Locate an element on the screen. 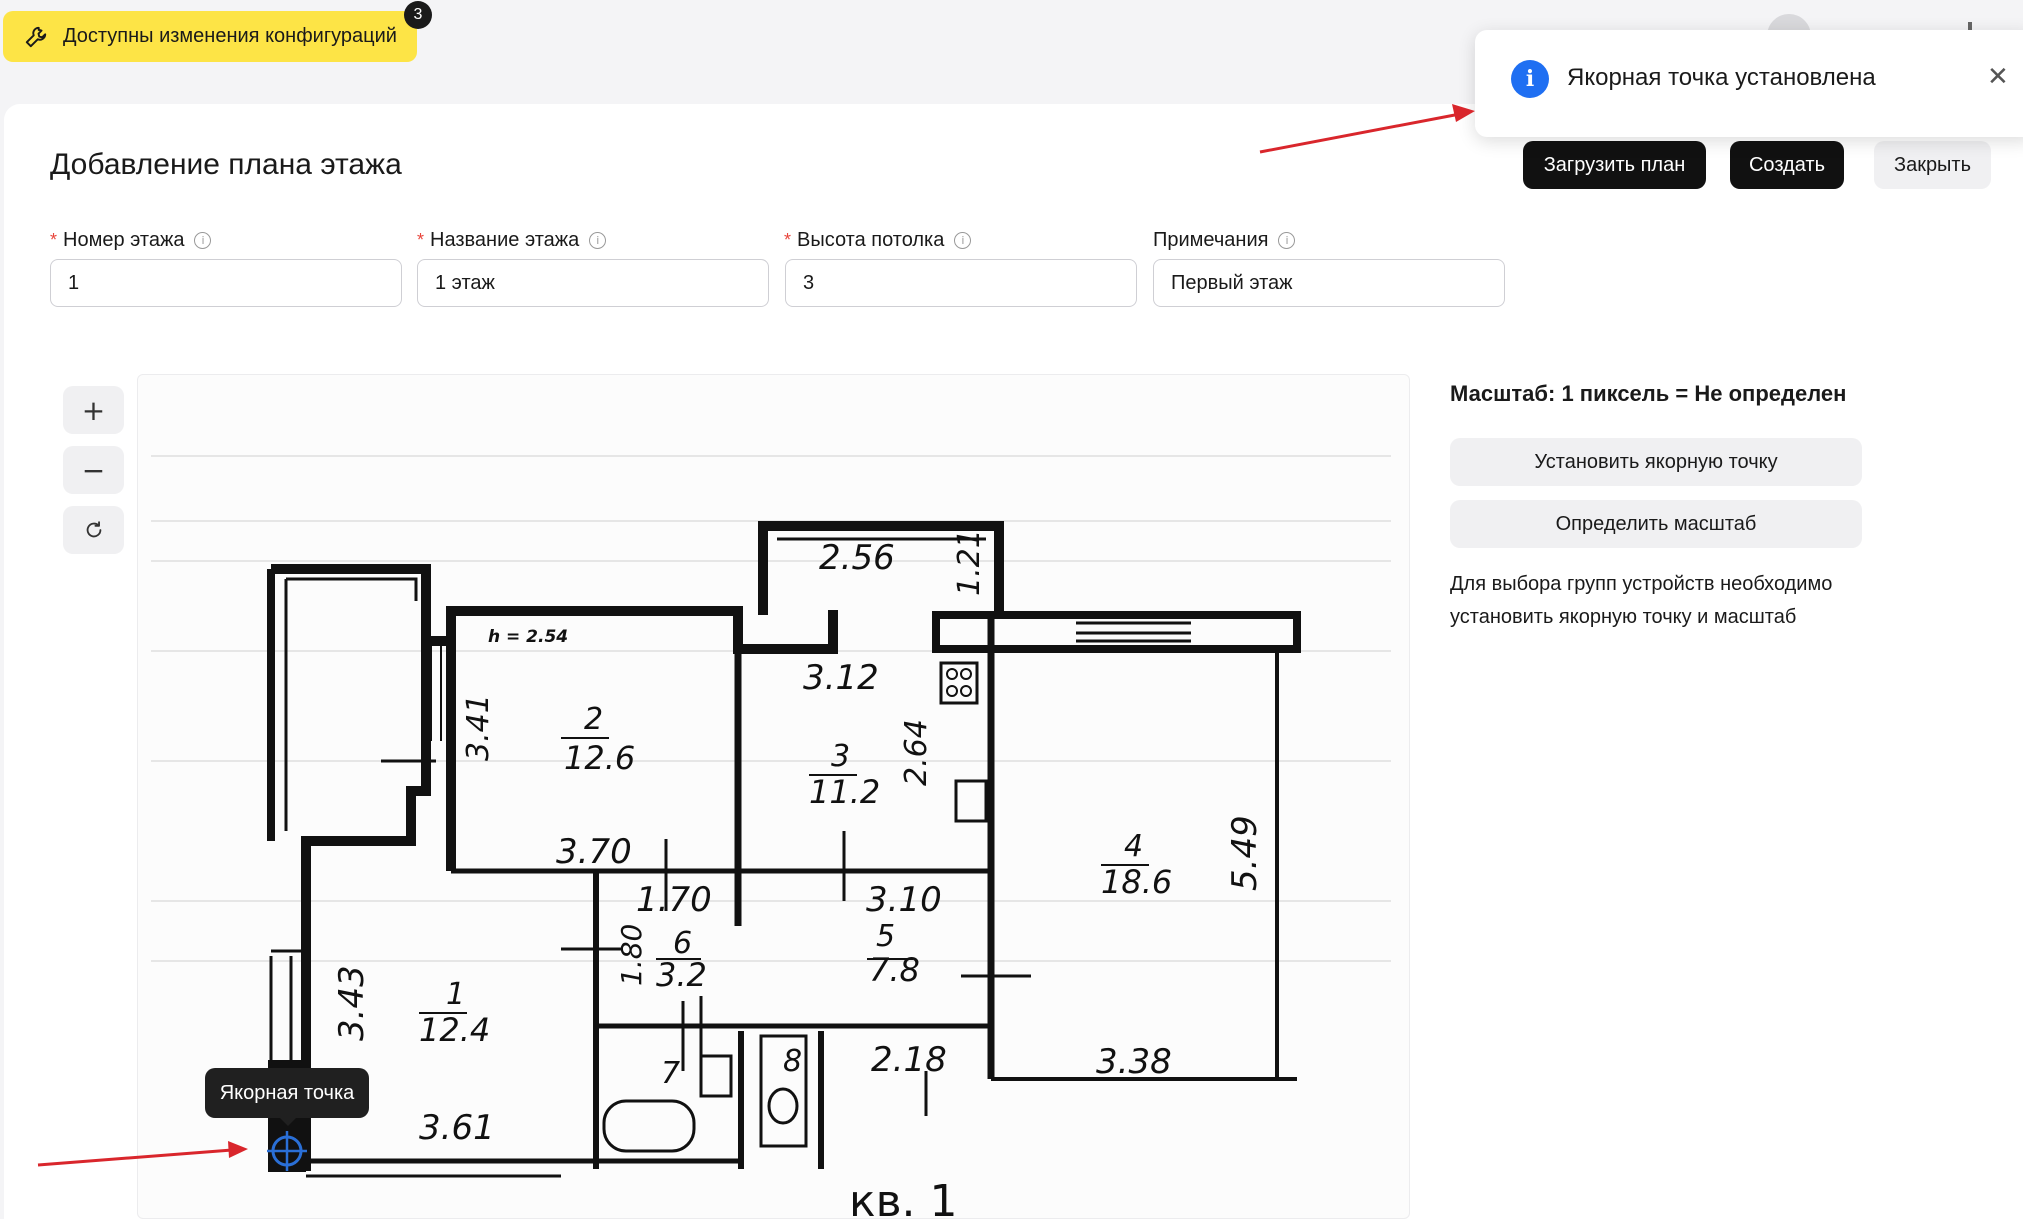  apartment-caption: кв. 1 is located at coordinates (903, 1197).